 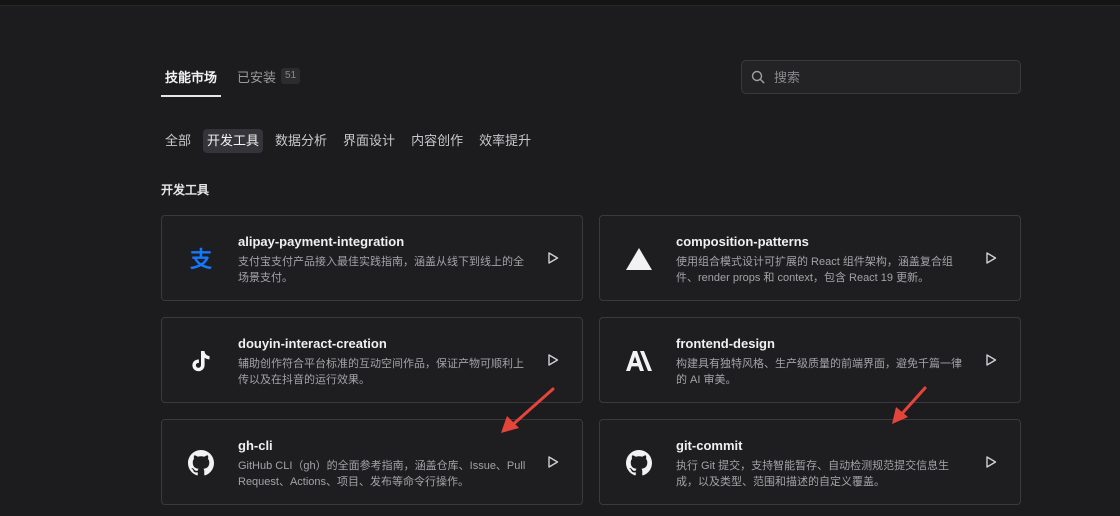 I want to click on search-box, so click(x=881, y=77).